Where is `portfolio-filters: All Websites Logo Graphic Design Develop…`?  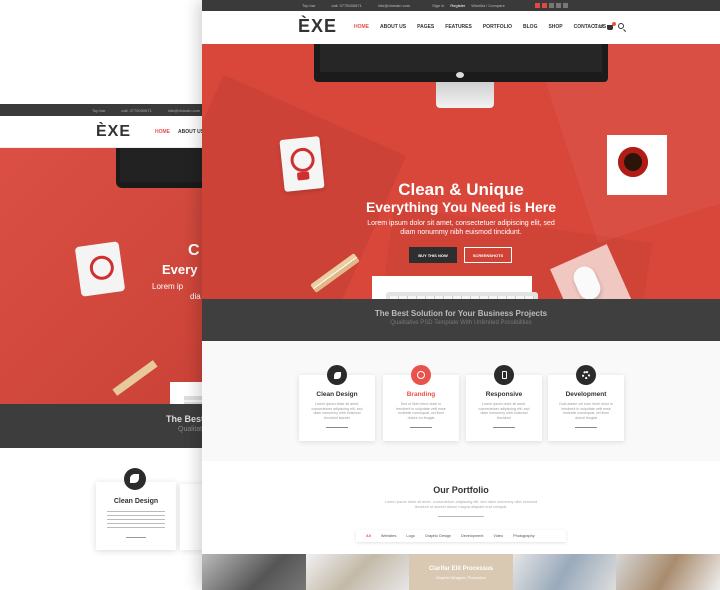
portfolio-filters: All Websites Logo Graphic Design Develop… is located at coordinates (461, 536).